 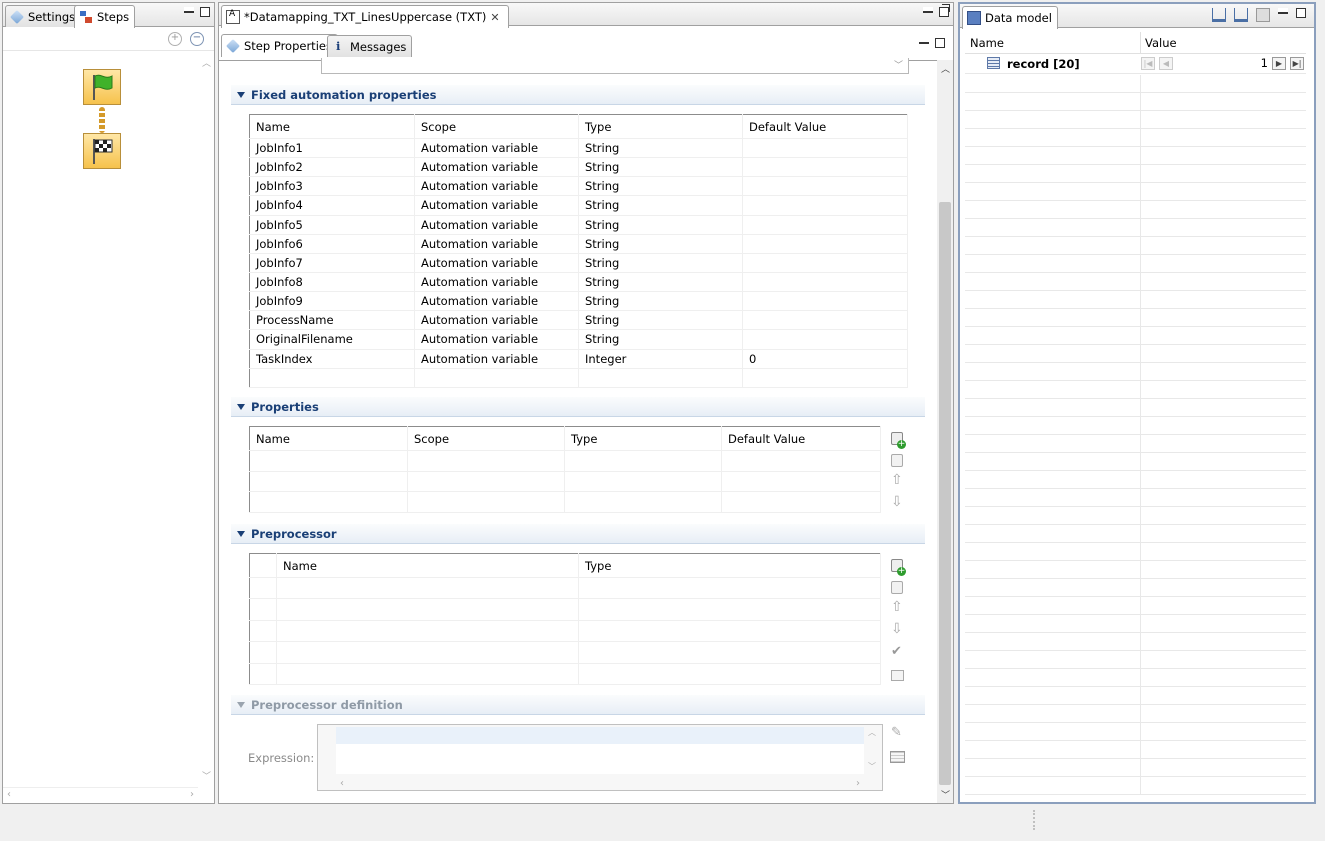 What do you see at coordinates (494, 17) in the screenshot?
I see `close-icon: ✕` at bounding box center [494, 17].